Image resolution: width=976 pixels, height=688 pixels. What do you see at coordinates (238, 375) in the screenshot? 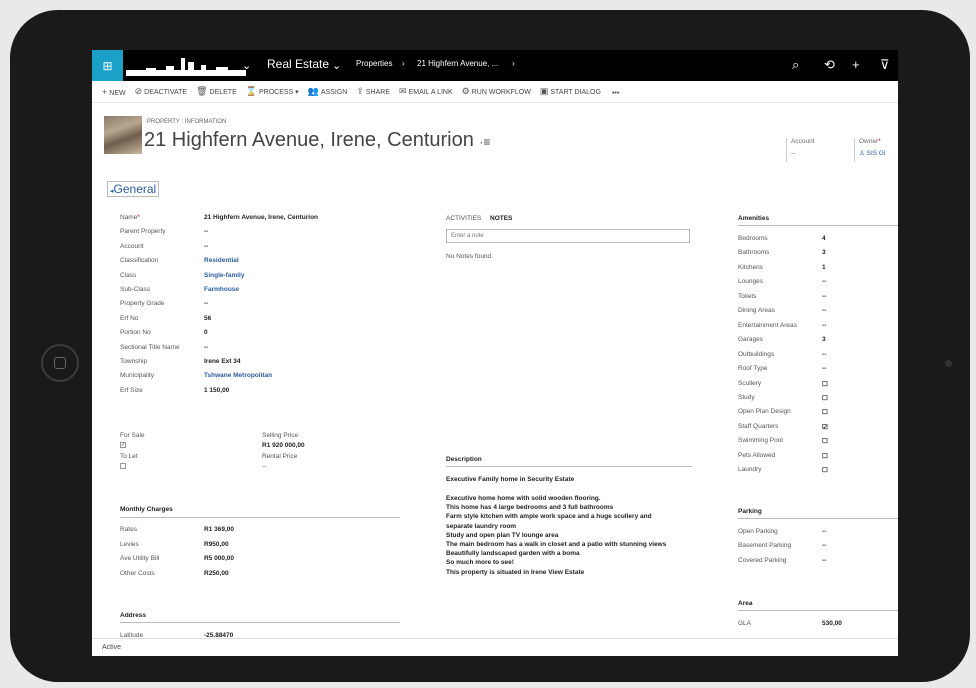
I see `field-value: Tshwane Metropolitan` at bounding box center [238, 375].